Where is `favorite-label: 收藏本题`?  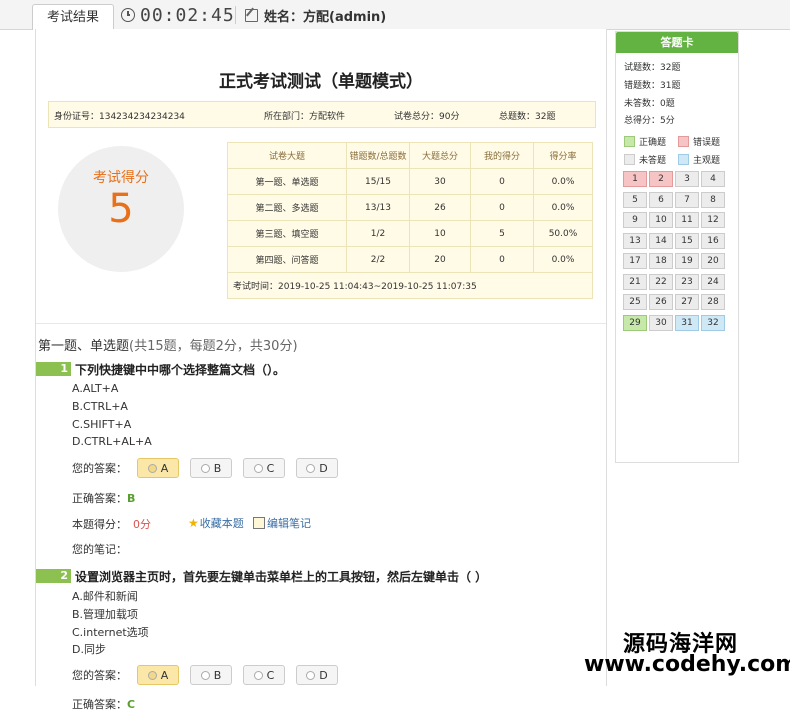
favorite-label: 收藏本题 is located at coordinates (221, 523).